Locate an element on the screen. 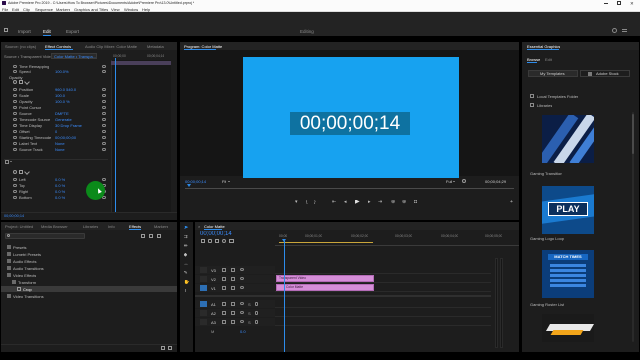 The width and height of the screenshot is (640, 360). ec-row-value: DMFTE is located at coordinates (62, 113).